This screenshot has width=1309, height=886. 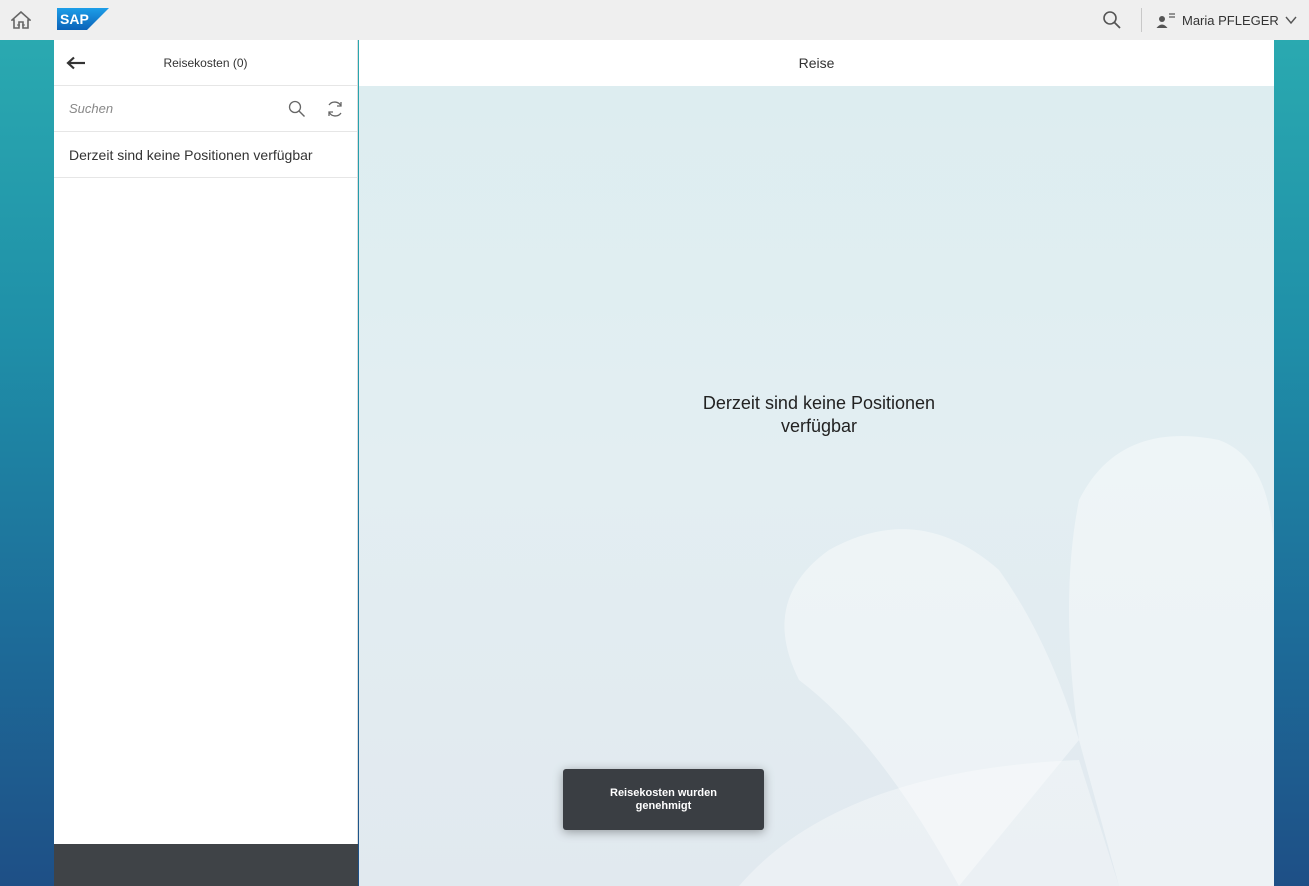 What do you see at coordinates (819, 403) in the screenshot?
I see `detail-empty-line-1: Derzeit sind keine Positionen` at bounding box center [819, 403].